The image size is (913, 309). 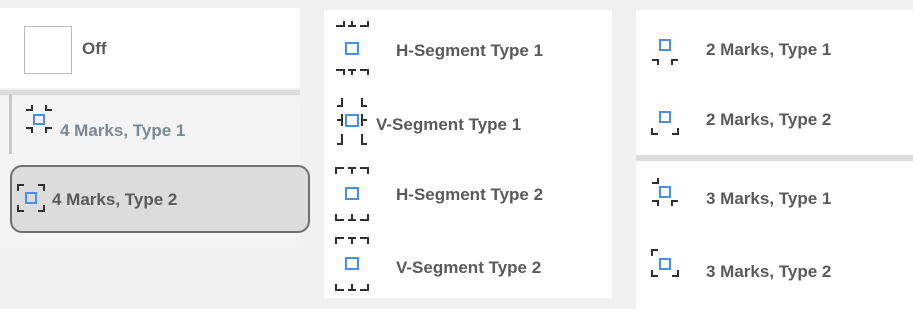 I want to click on four-marks-type1-icon, so click(x=39, y=119).